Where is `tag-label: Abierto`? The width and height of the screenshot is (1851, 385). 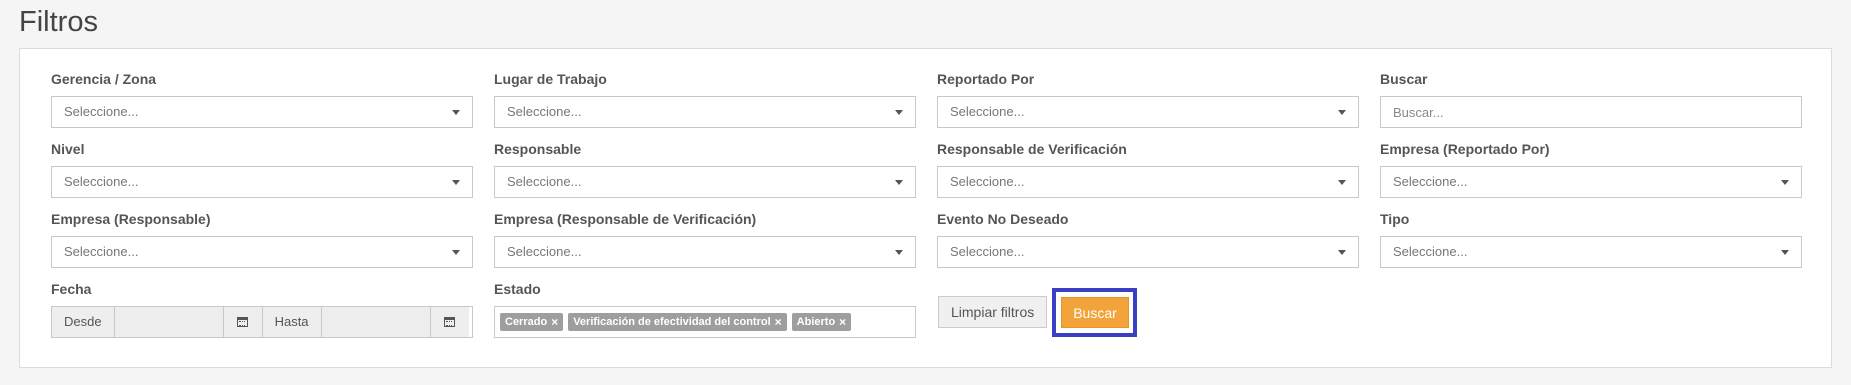
tag-label: Abierto is located at coordinates (816, 322).